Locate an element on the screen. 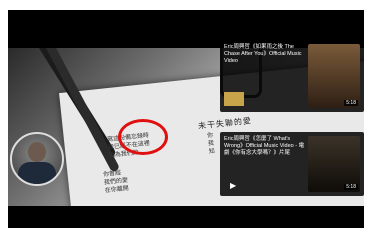 This screenshot has width=375, height=240. channel-avatar is located at coordinates (37, 159).